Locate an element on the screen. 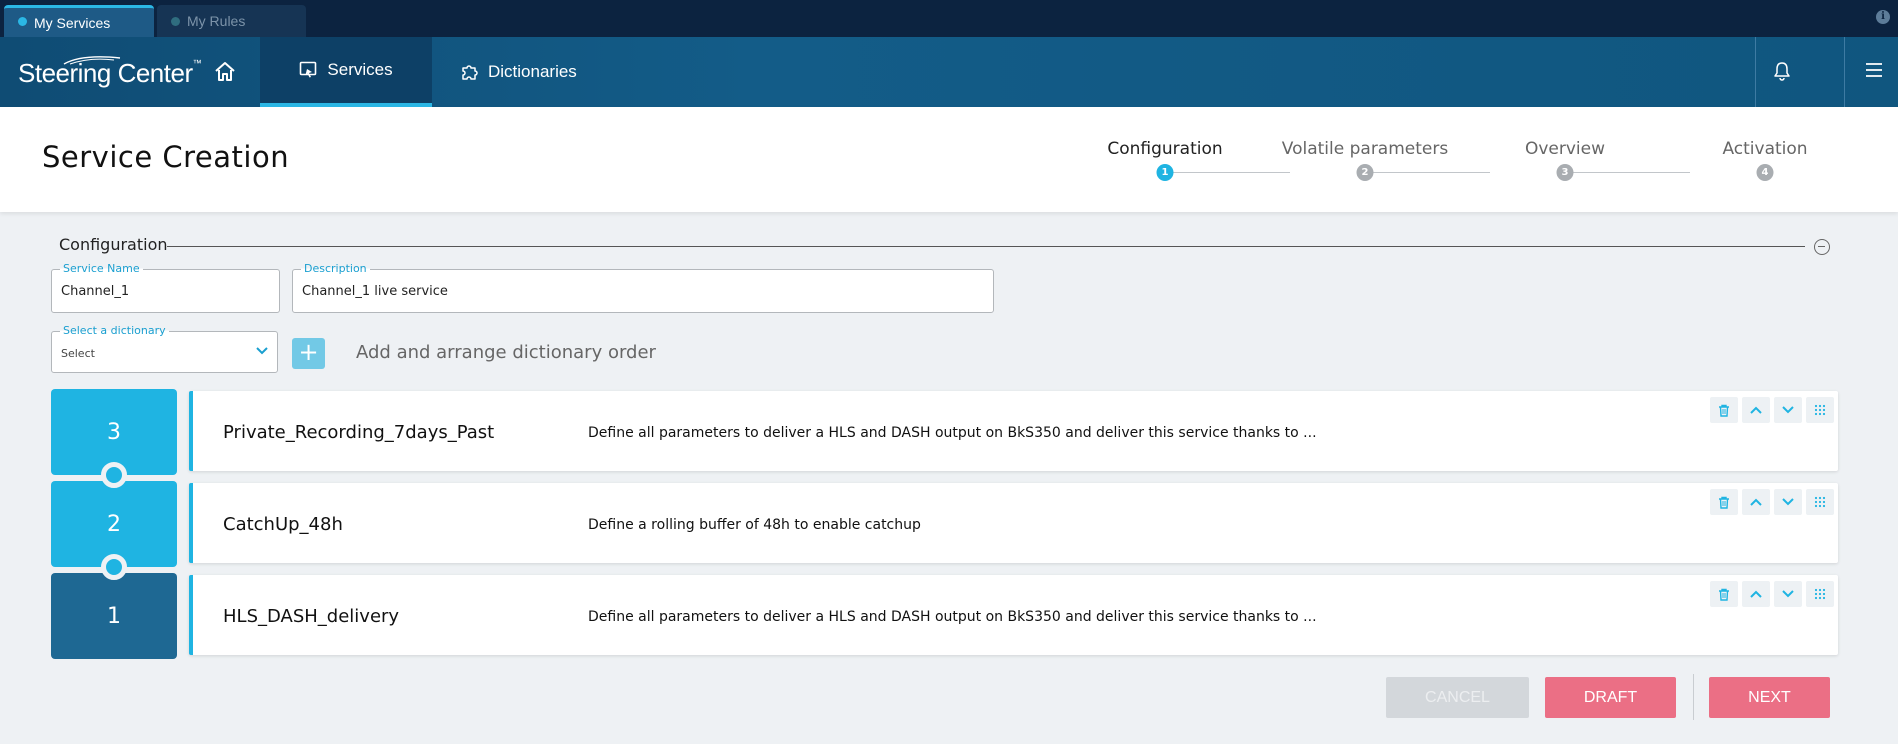 This screenshot has height=744, width=1898. main-navbar: Steering Center™ Services Dictionaries is located at coordinates (949, 72).